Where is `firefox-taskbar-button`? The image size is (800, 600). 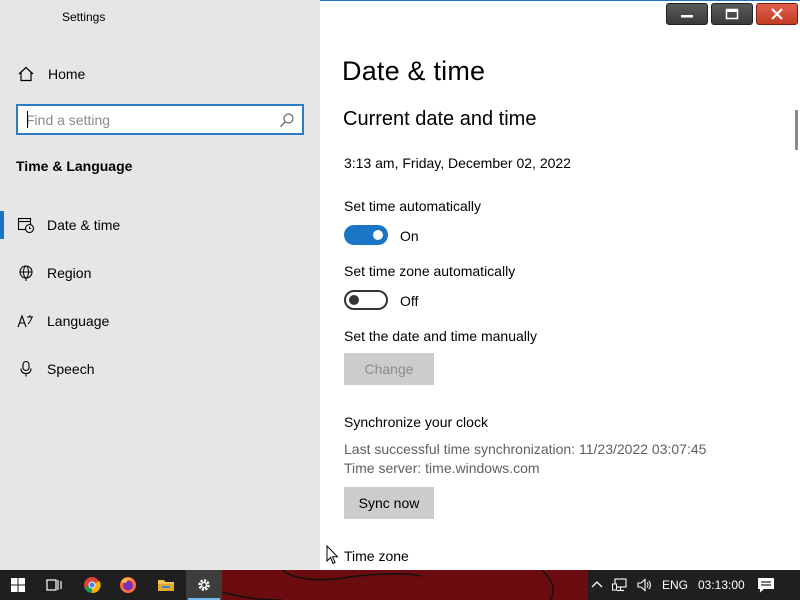 firefox-taskbar-button is located at coordinates (128, 585).